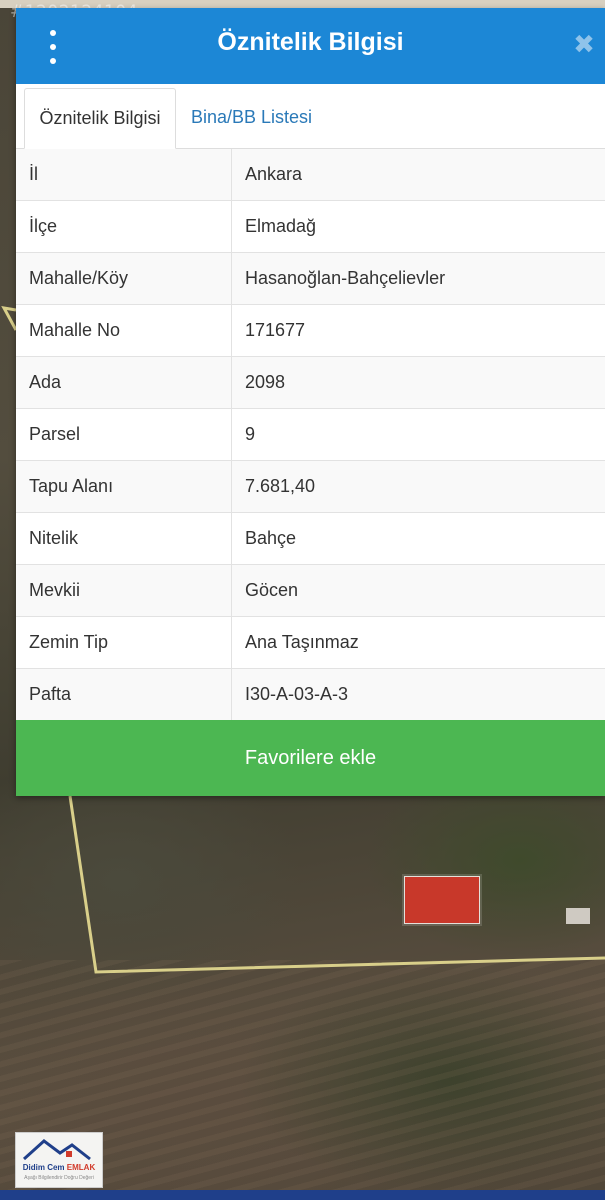 This screenshot has width=605, height=1200. Describe the element at coordinates (418, 278) in the screenshot. I see `attribute-value: Hasanoğlan-Bahçelievler` at that location.